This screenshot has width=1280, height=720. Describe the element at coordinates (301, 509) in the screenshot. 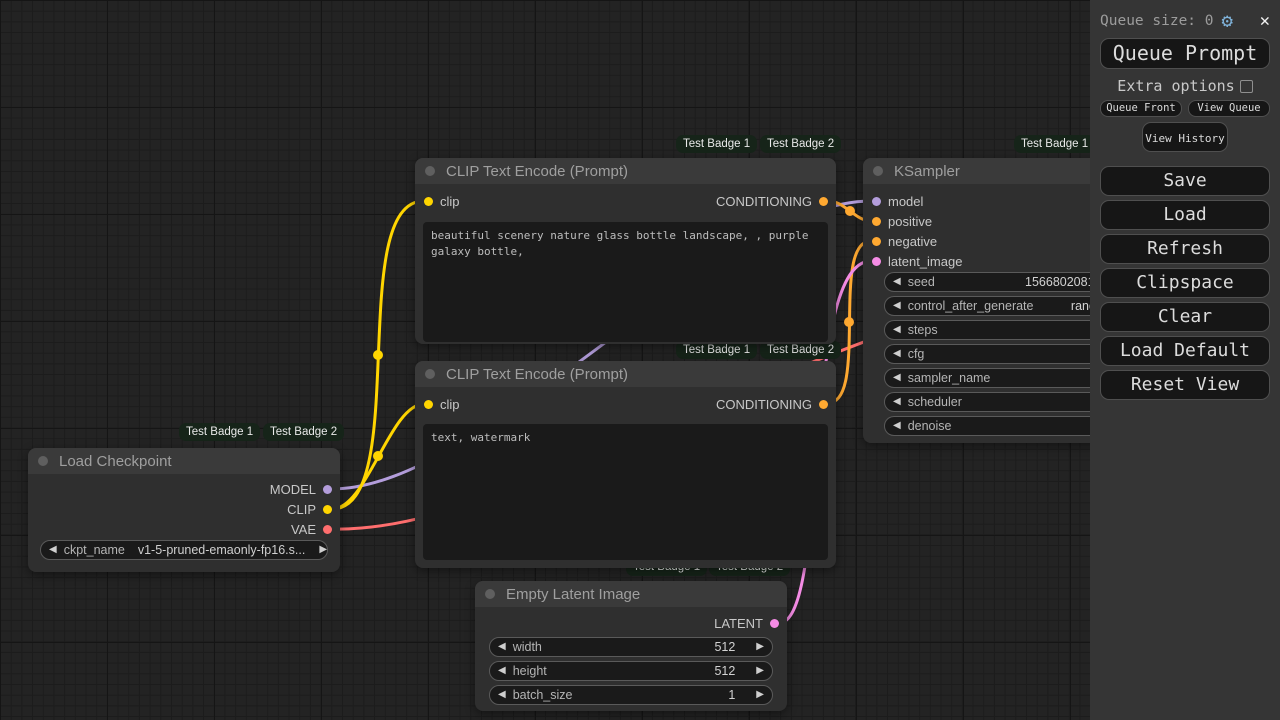

I see `output-label-clip: CLIP` at that location.